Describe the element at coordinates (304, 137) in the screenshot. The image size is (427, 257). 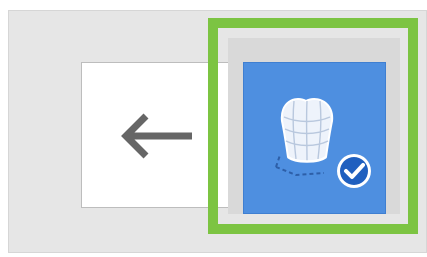
I see `dental-crown-icon` at that location.